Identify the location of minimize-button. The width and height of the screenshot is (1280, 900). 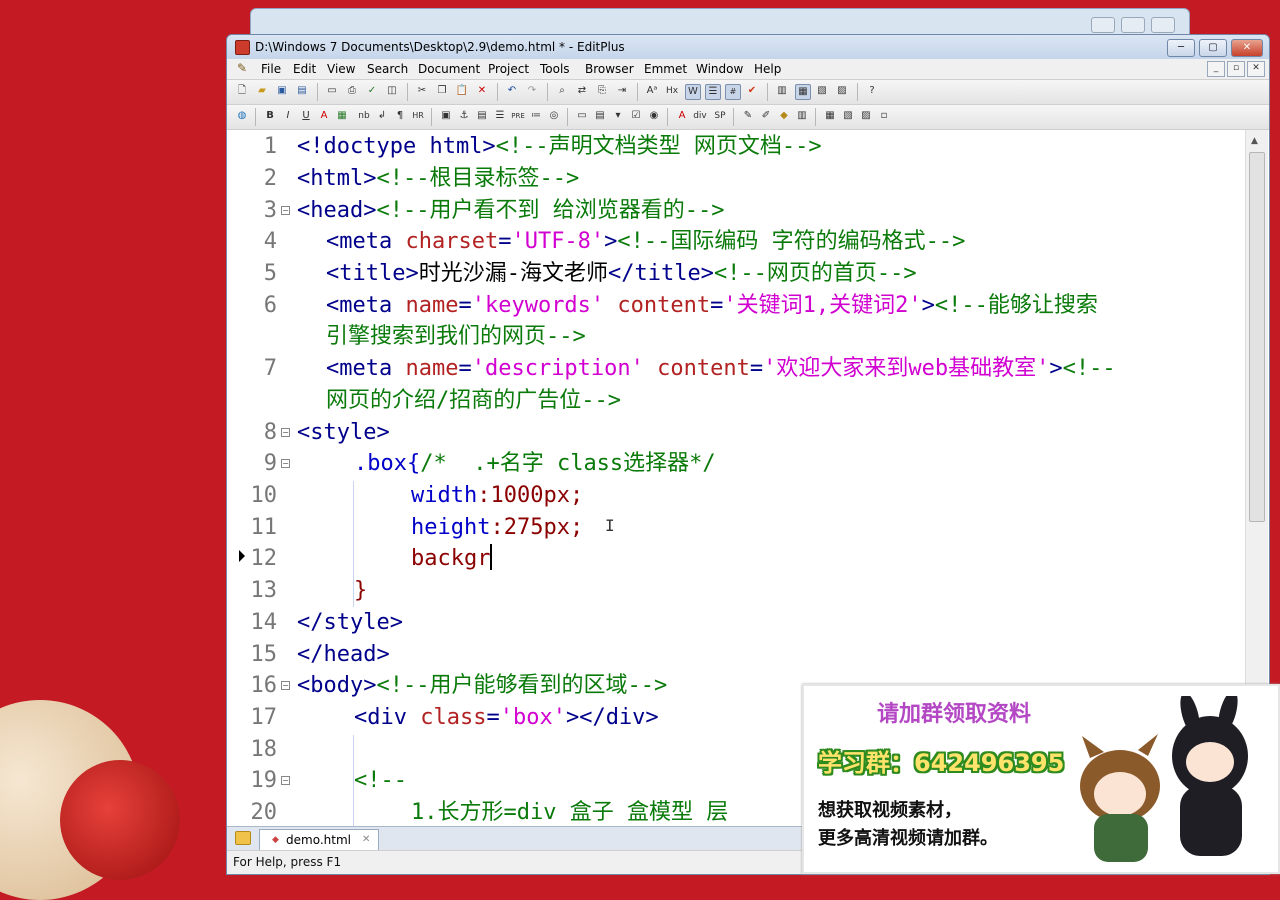
(1103, 25).